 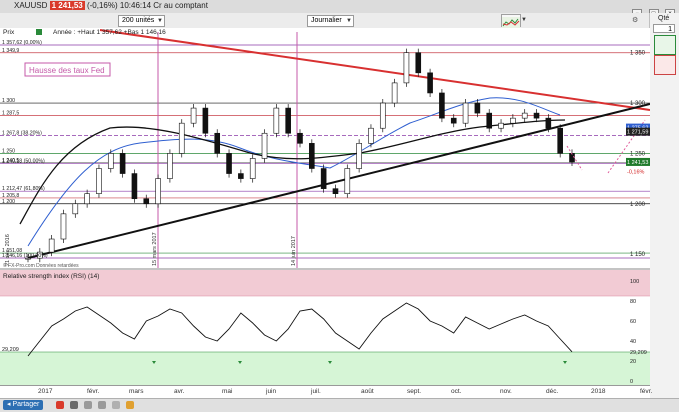 What do you see at coordinates (41, 265) in the screenshot?
I see `data-source: © FX-Pro.com Données retardées` at bounding box center [41, 265].